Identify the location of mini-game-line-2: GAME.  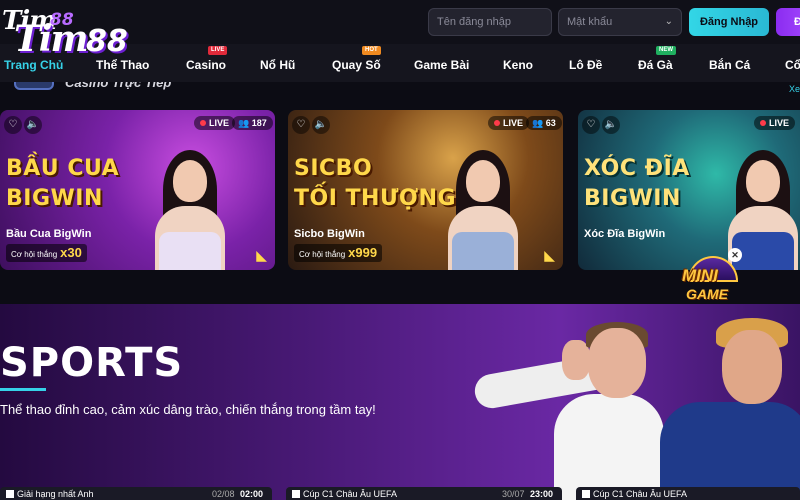
(707, 294).